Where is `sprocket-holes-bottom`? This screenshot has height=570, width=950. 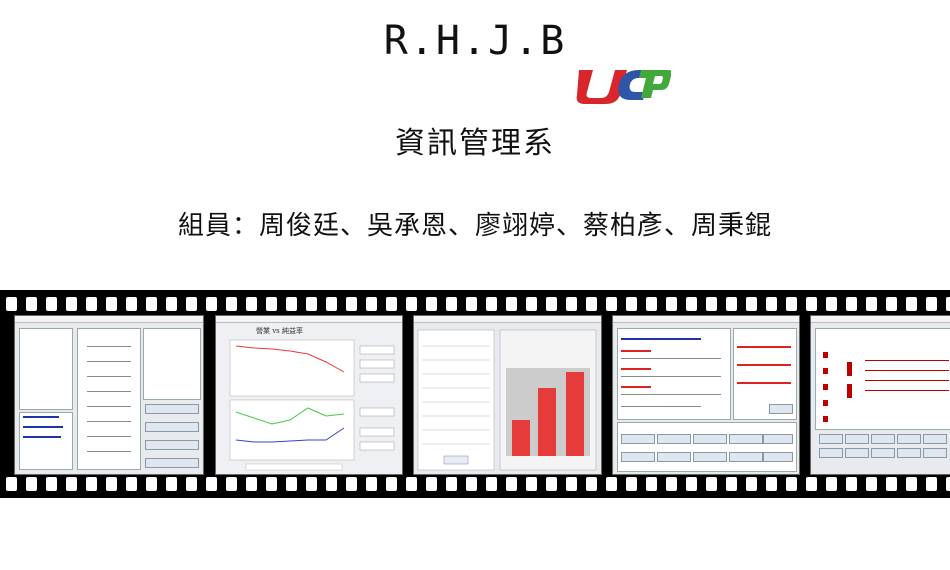
sprocket-holes-bottom is located at coordinates (475, 484).